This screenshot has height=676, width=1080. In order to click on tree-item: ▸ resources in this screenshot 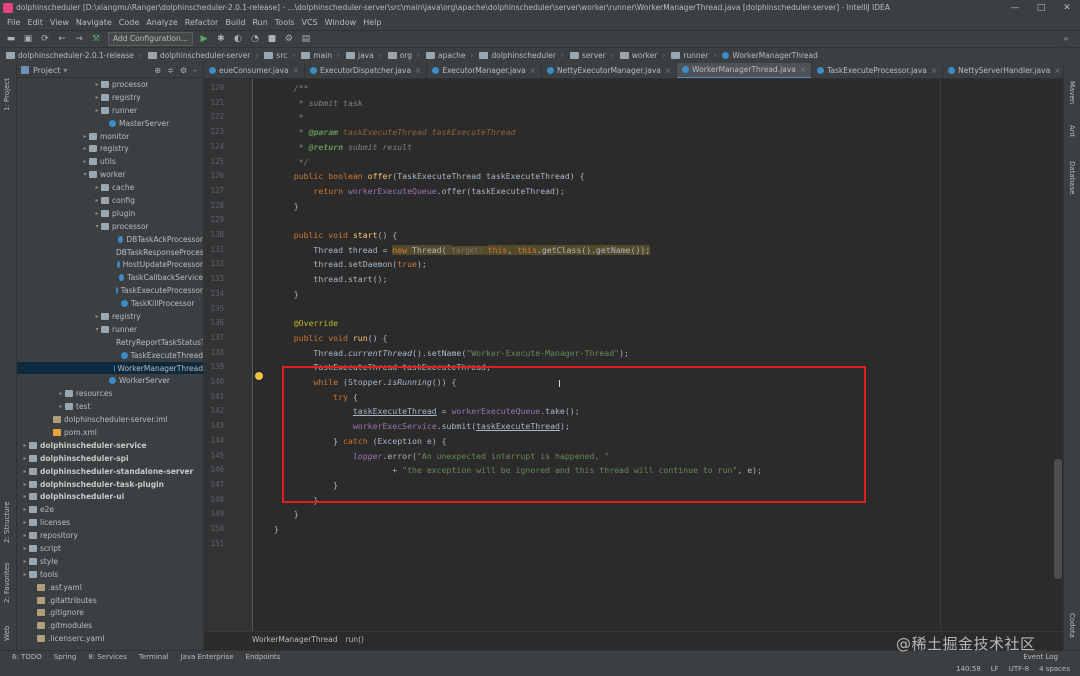, I will do `click(110, 393)`.